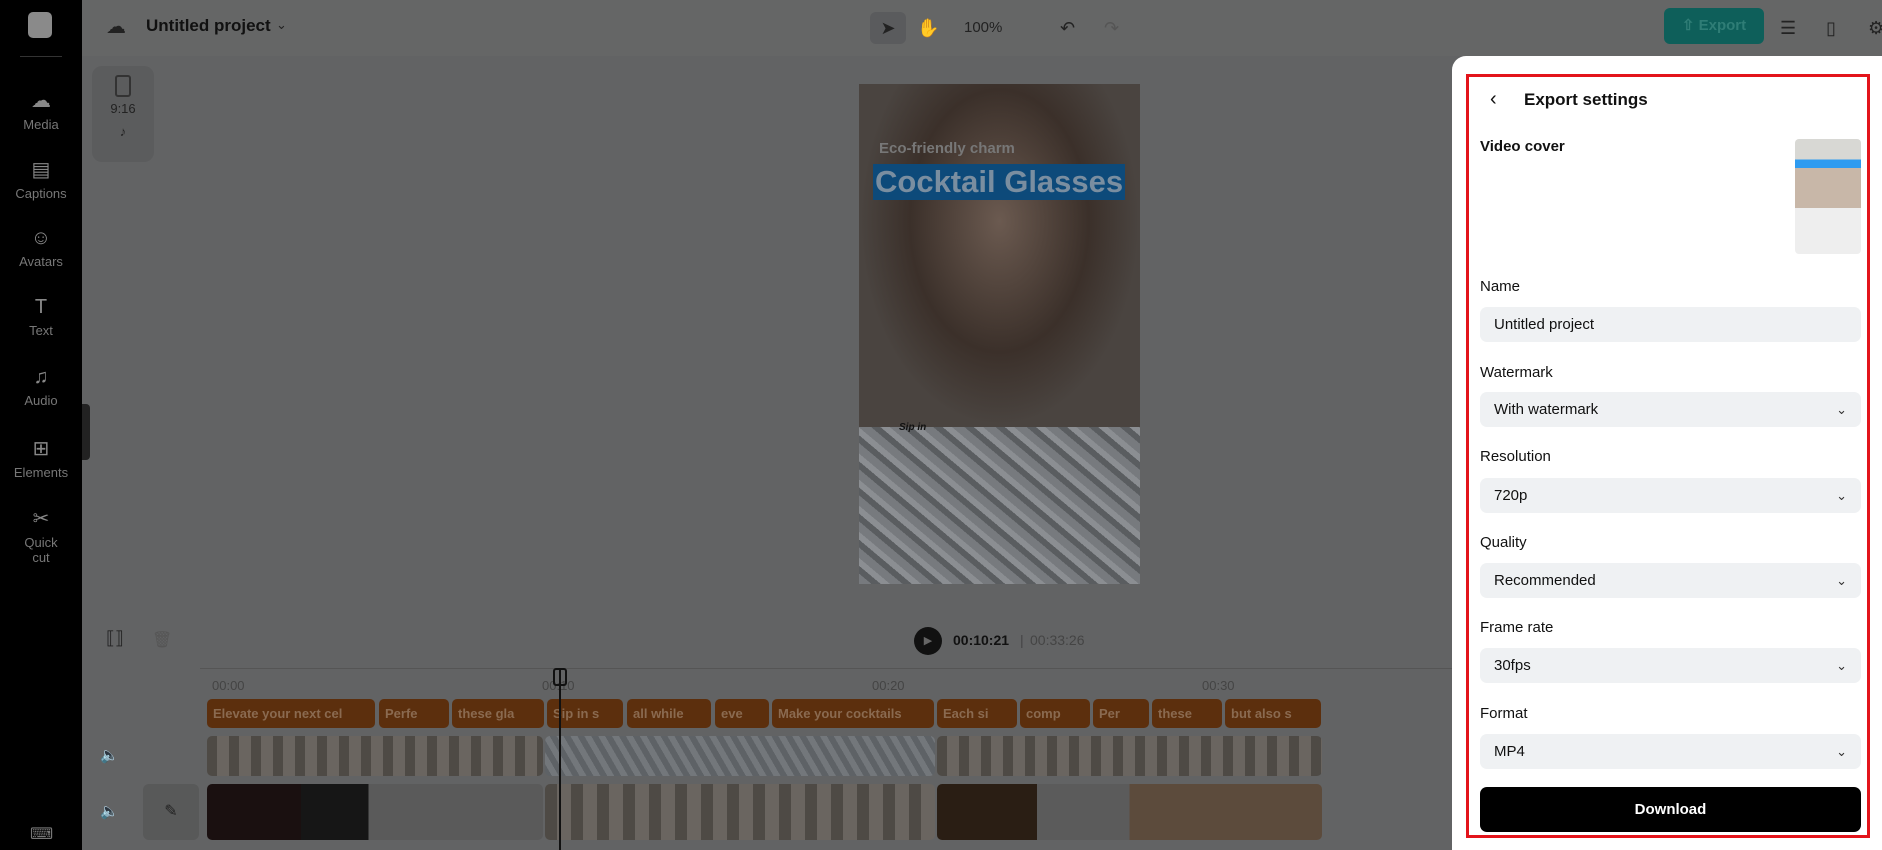 The height and width of the screenshot is (850, 1882). What do you see at coordinates (86, 432) in the screenshot?
I see `collapse-handle` at bounding box center [86, 432].